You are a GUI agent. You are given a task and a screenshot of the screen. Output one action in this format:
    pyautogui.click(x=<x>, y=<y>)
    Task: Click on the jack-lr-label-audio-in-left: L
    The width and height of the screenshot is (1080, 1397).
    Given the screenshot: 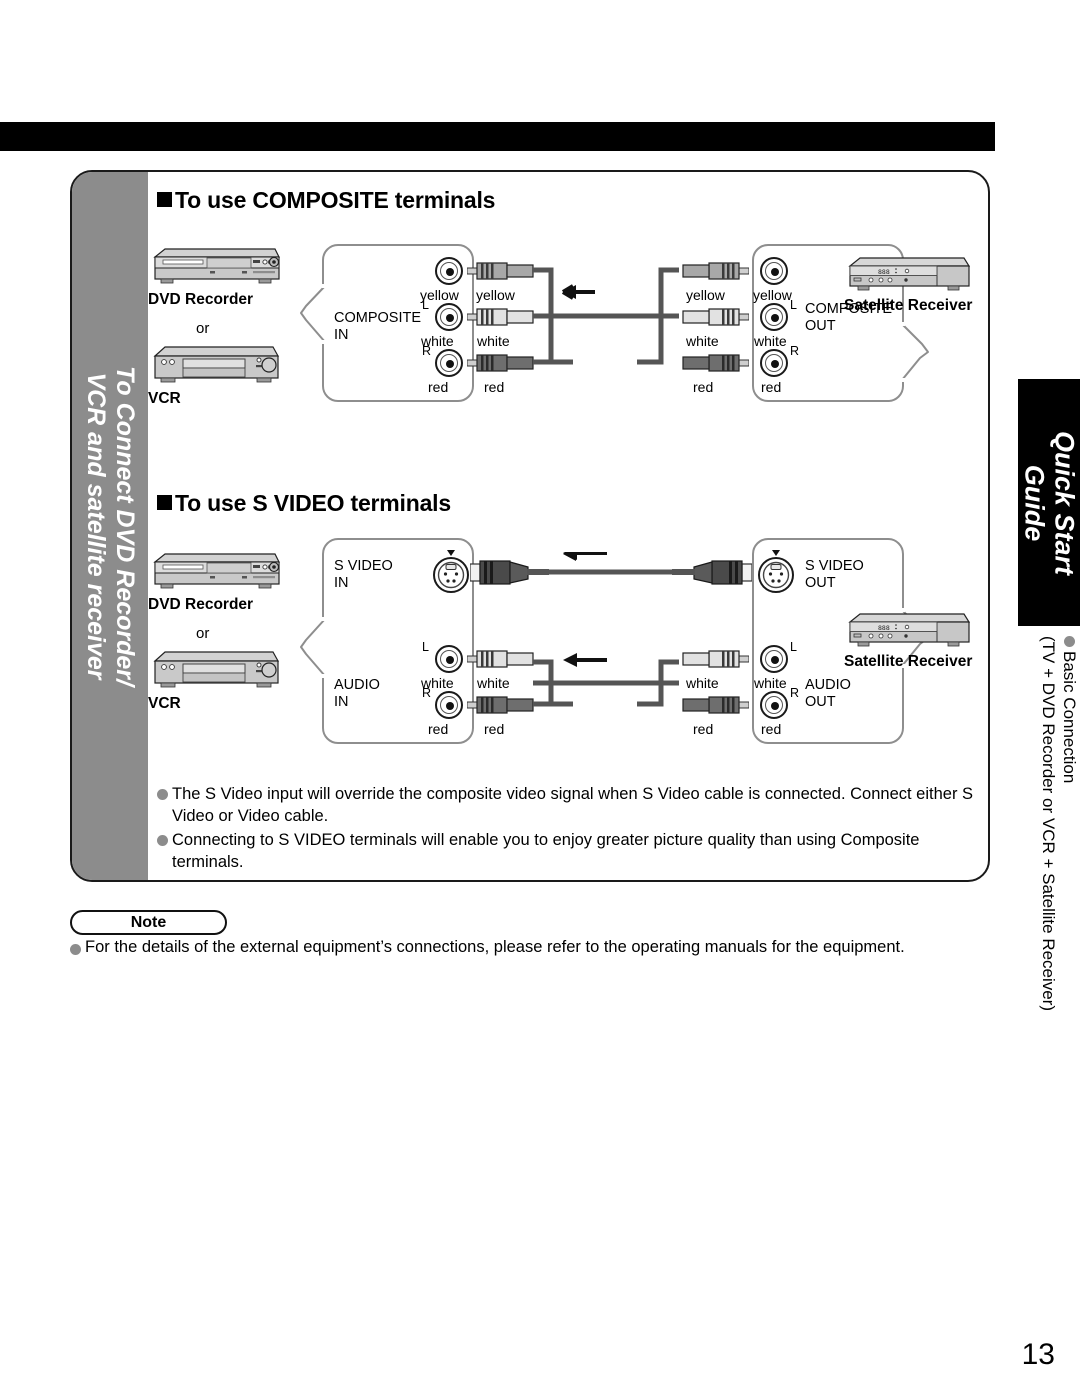 What is the action you would take?
    pyautogui.click(x=425, y=647)
    